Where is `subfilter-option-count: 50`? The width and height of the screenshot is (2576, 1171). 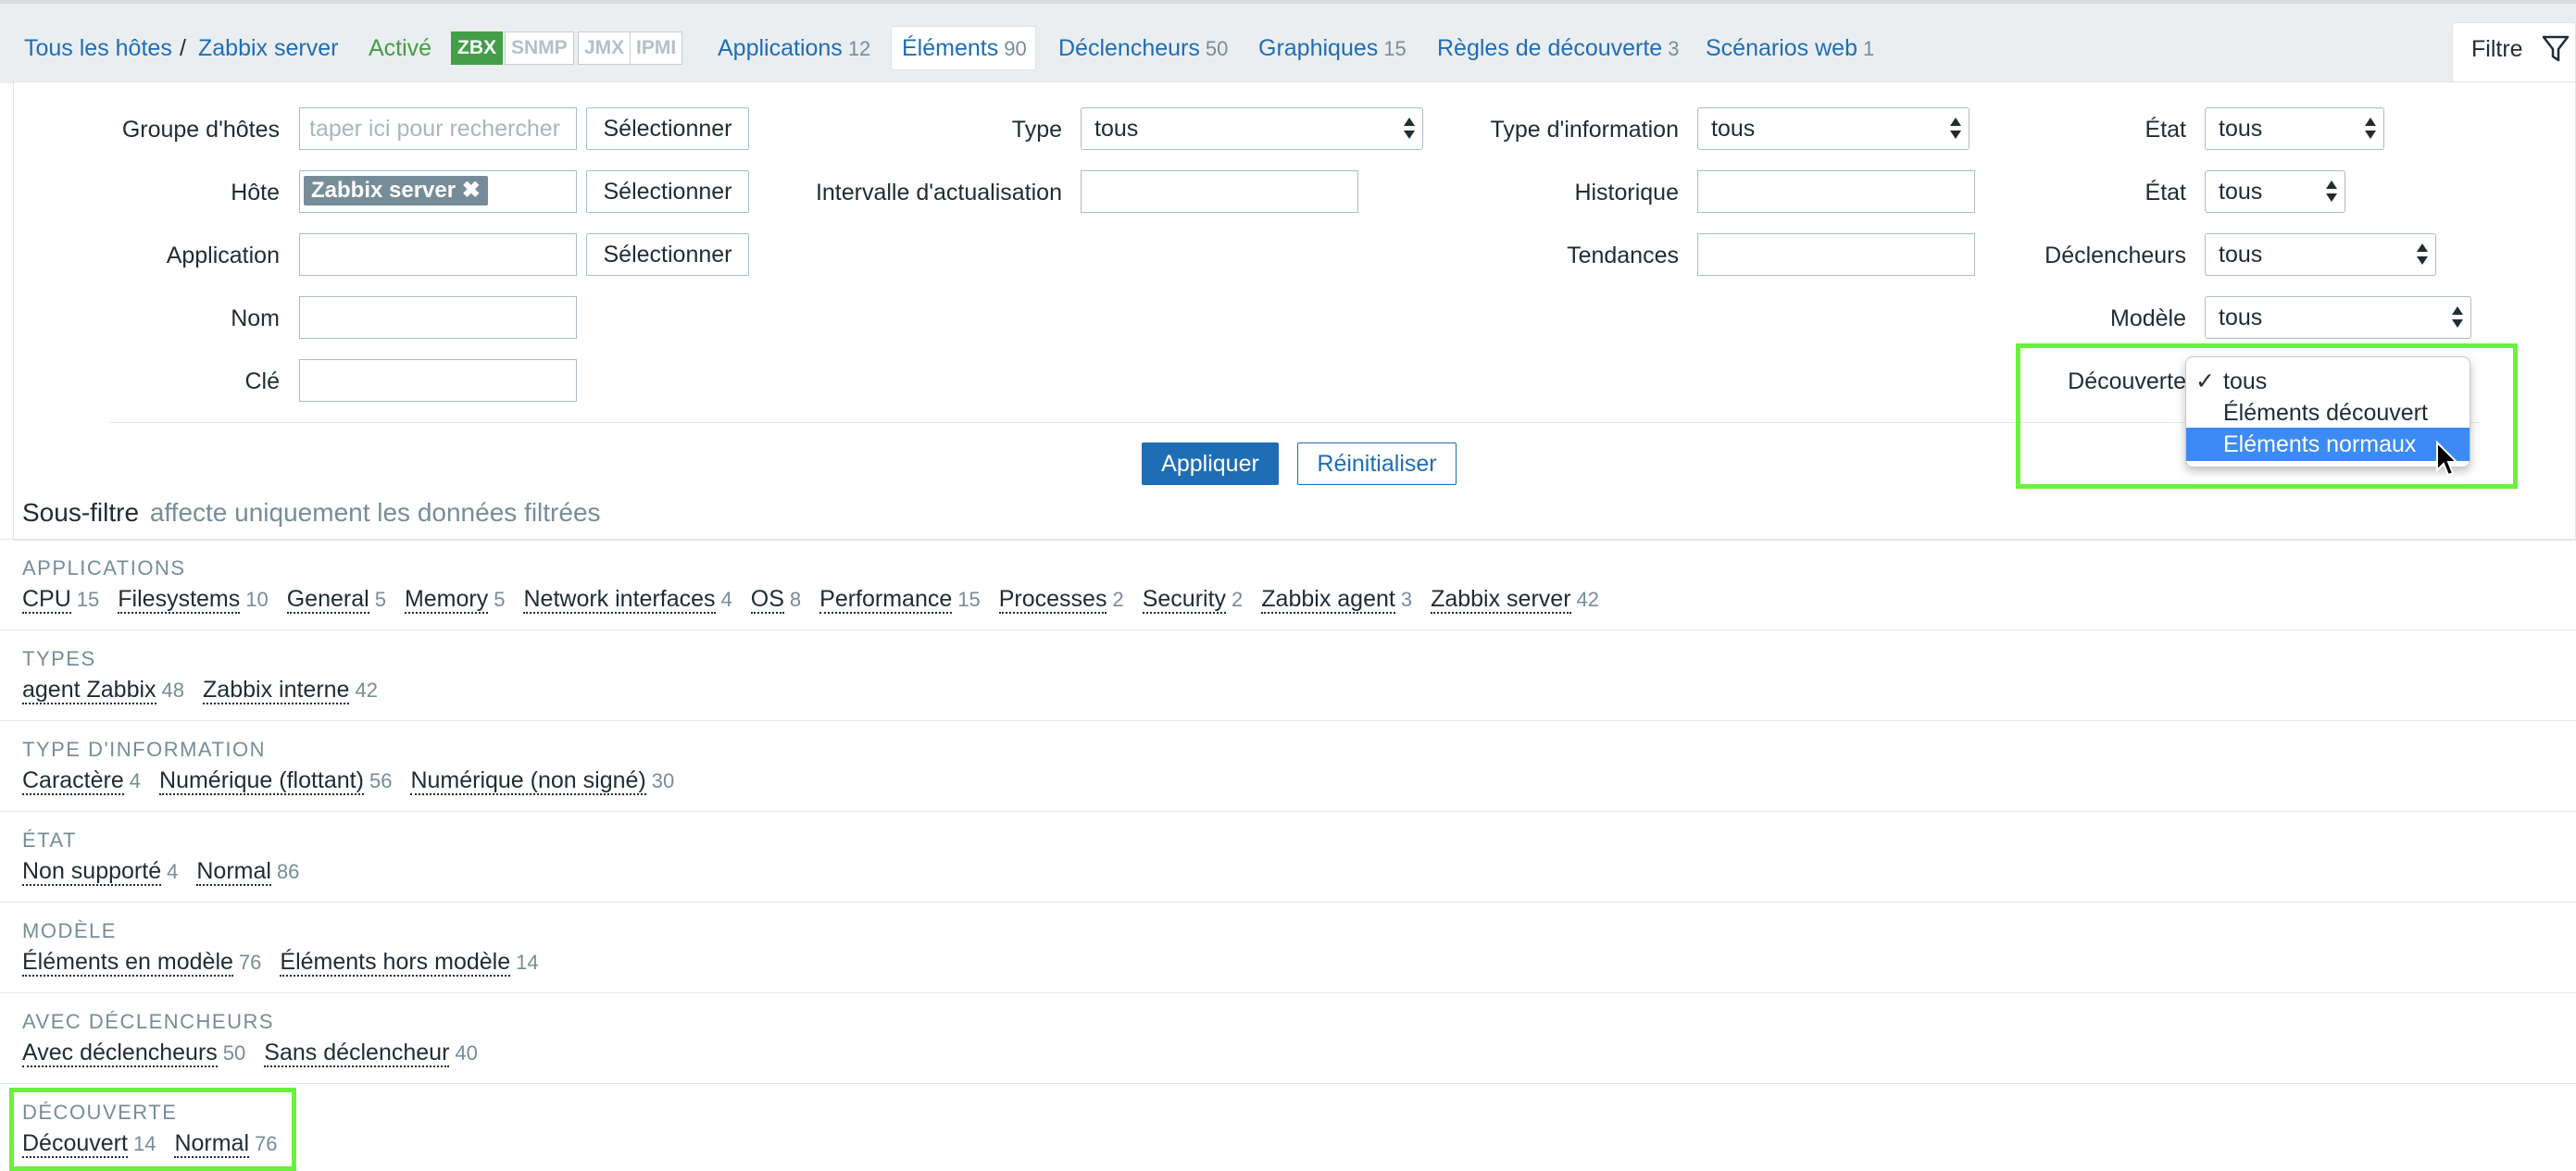
subfilter-option-count: 50 is located at coordinates (234, 1053).